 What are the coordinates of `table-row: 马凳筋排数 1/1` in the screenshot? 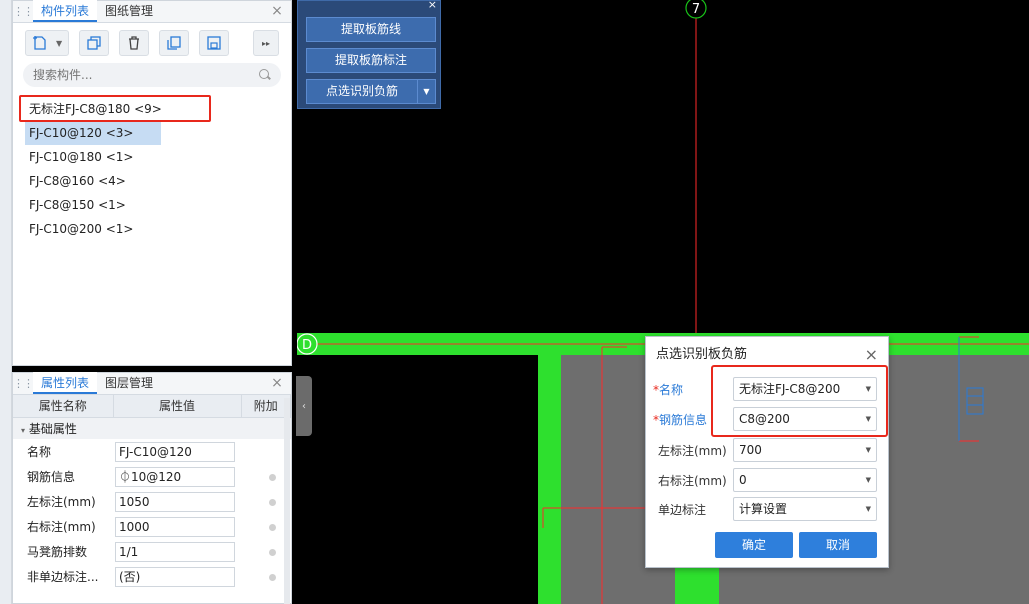 It's located at (152, 551).